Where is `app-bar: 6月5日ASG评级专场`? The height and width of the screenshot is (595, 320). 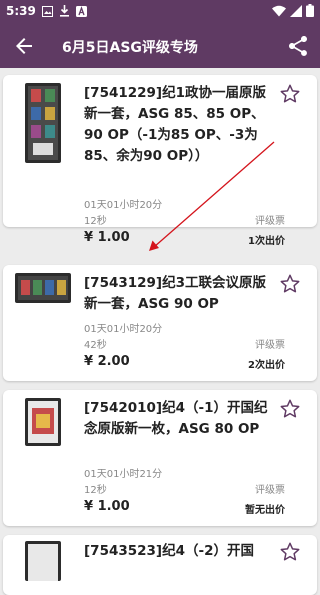 app-bar: 6月5日ASG评级专场 is located at coordinates (160, 46).